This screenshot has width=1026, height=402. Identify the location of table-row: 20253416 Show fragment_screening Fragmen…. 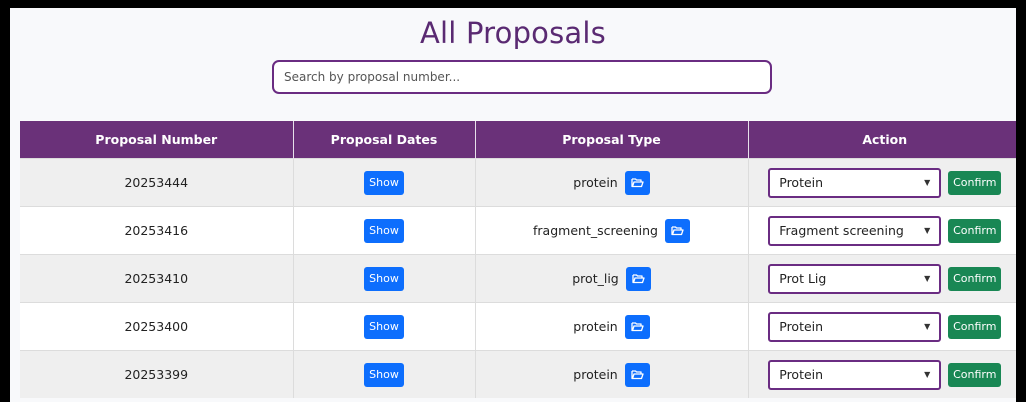
(518, 230).